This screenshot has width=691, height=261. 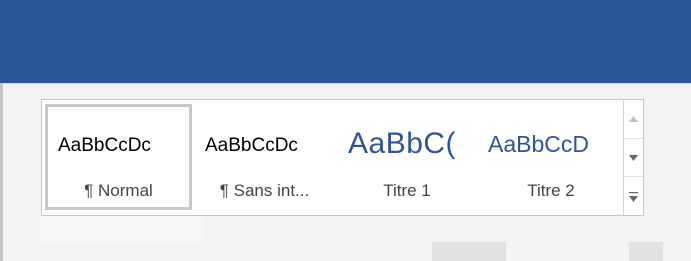 I want to click on ribbon-divider, so click(x=345, y=83).